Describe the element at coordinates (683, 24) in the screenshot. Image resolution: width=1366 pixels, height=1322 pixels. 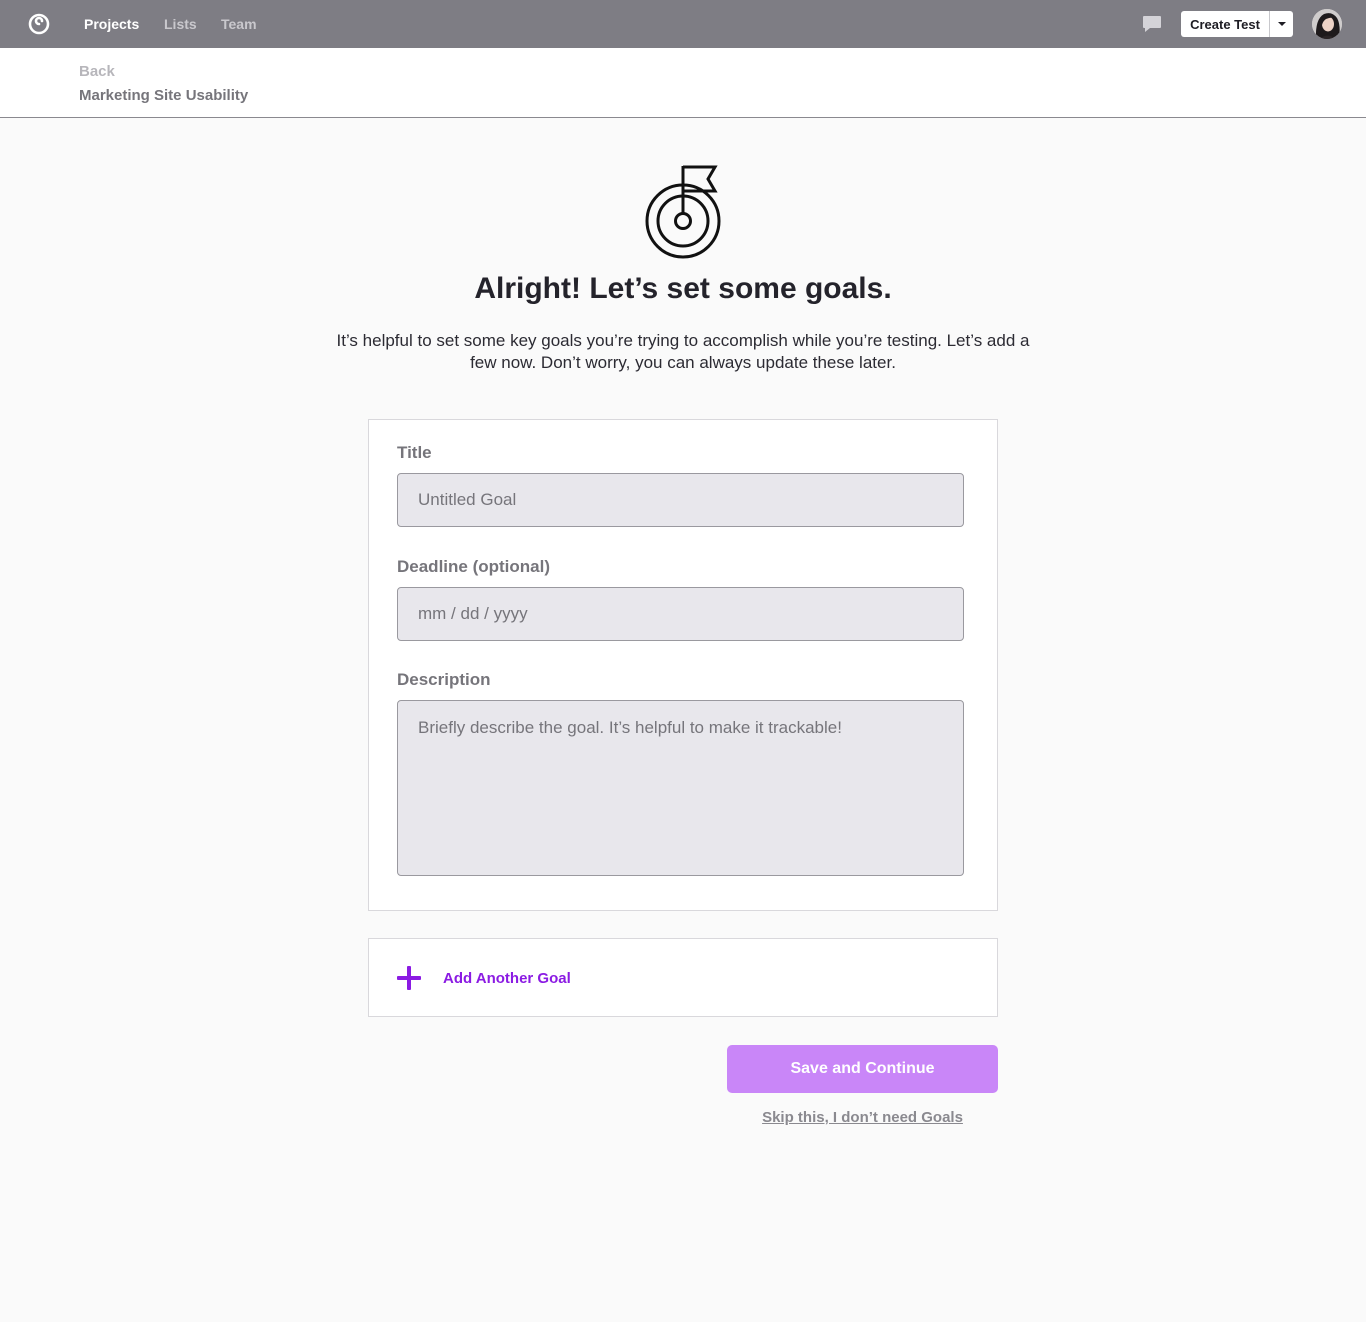
I see `top-nav: Projects Lists Team Create Test` at that location.